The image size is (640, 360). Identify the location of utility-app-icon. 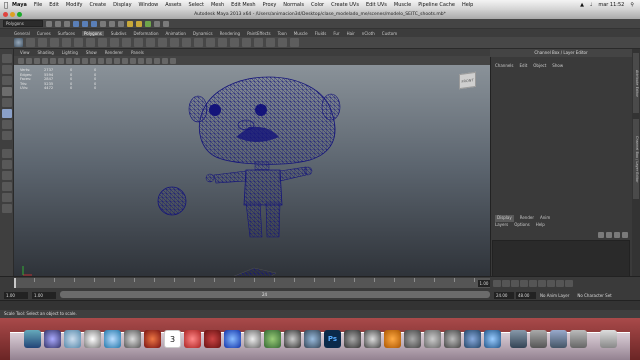
(412, 339).